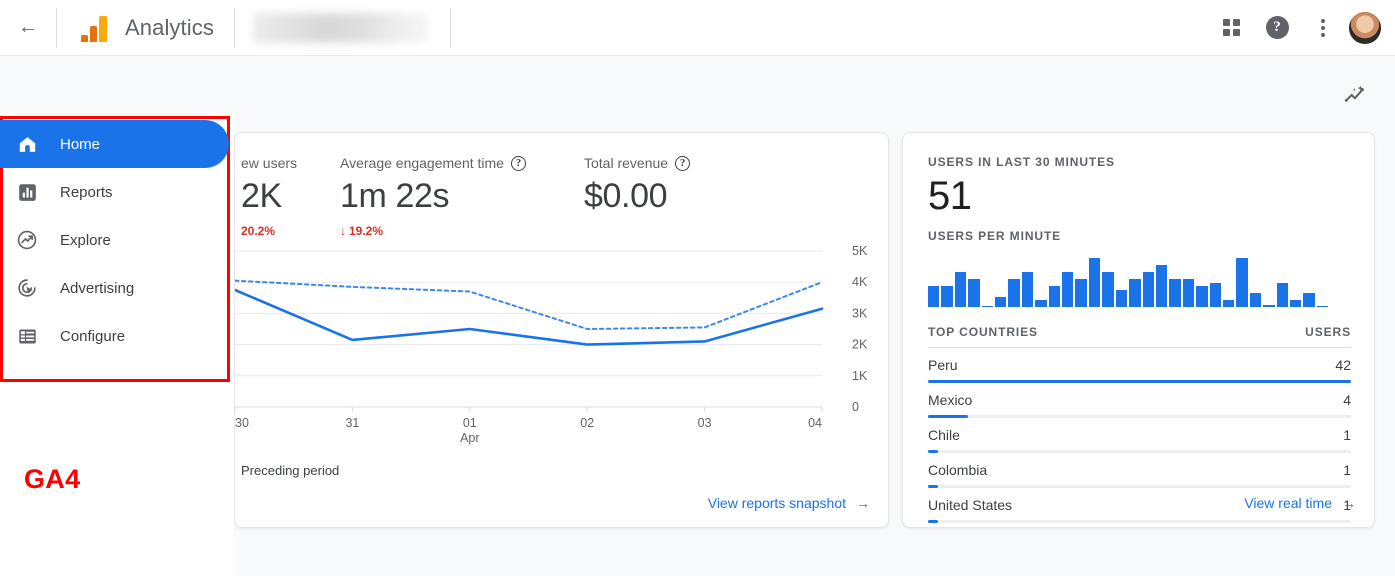 The height and width of the screenshot is (576, 1395). What do you see at coordinates (1139, 365) in the screenshot?
I see `table-row: Peru 42` at bounding box center [1139, 365].